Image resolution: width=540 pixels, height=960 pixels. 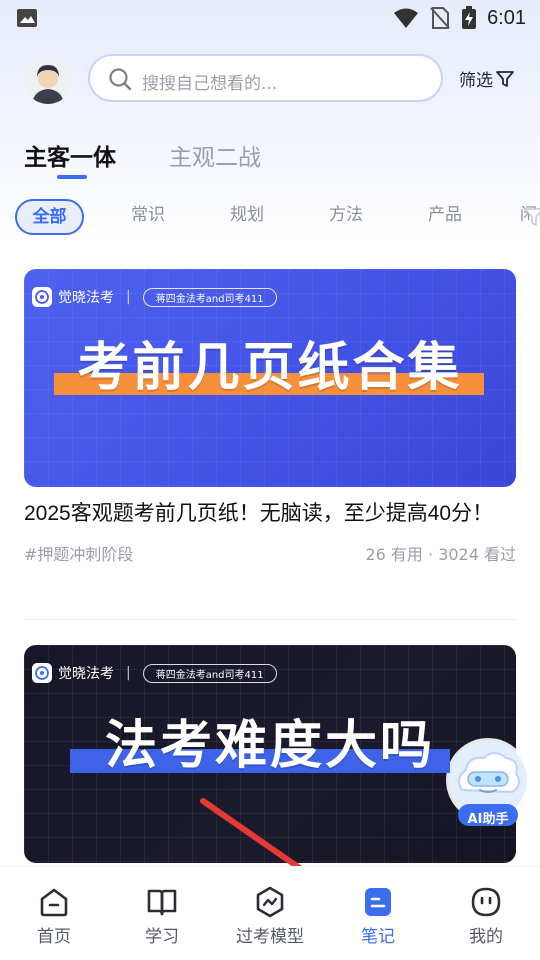 I want to click on article-meta: #押题冲刺阶段 26 有用 · 3024 看过, so click(x=270, y=553).